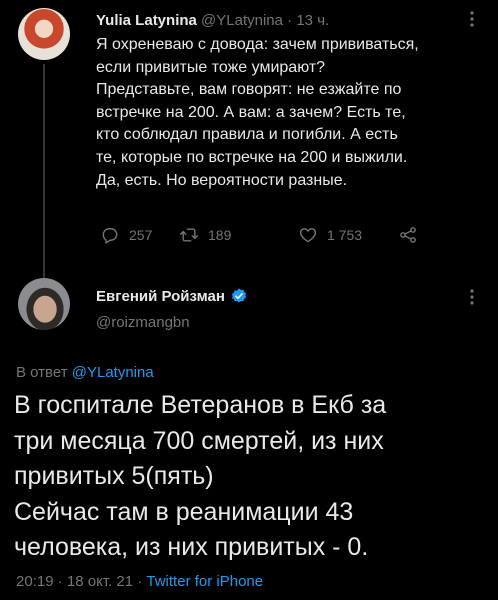 The image size is (498, 600). I want to click on reply-label: В ответ, so click(42, 372).